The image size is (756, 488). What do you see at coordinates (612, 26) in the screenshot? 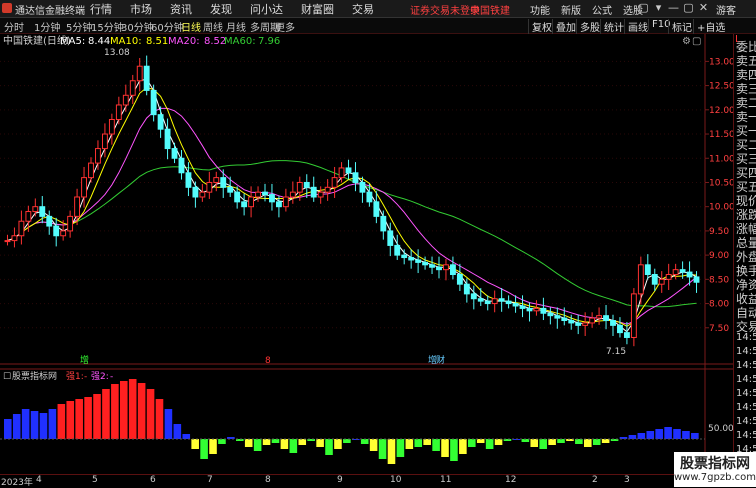
I see `toolbar-tongji: 统计` at bounding box center [612, 26].